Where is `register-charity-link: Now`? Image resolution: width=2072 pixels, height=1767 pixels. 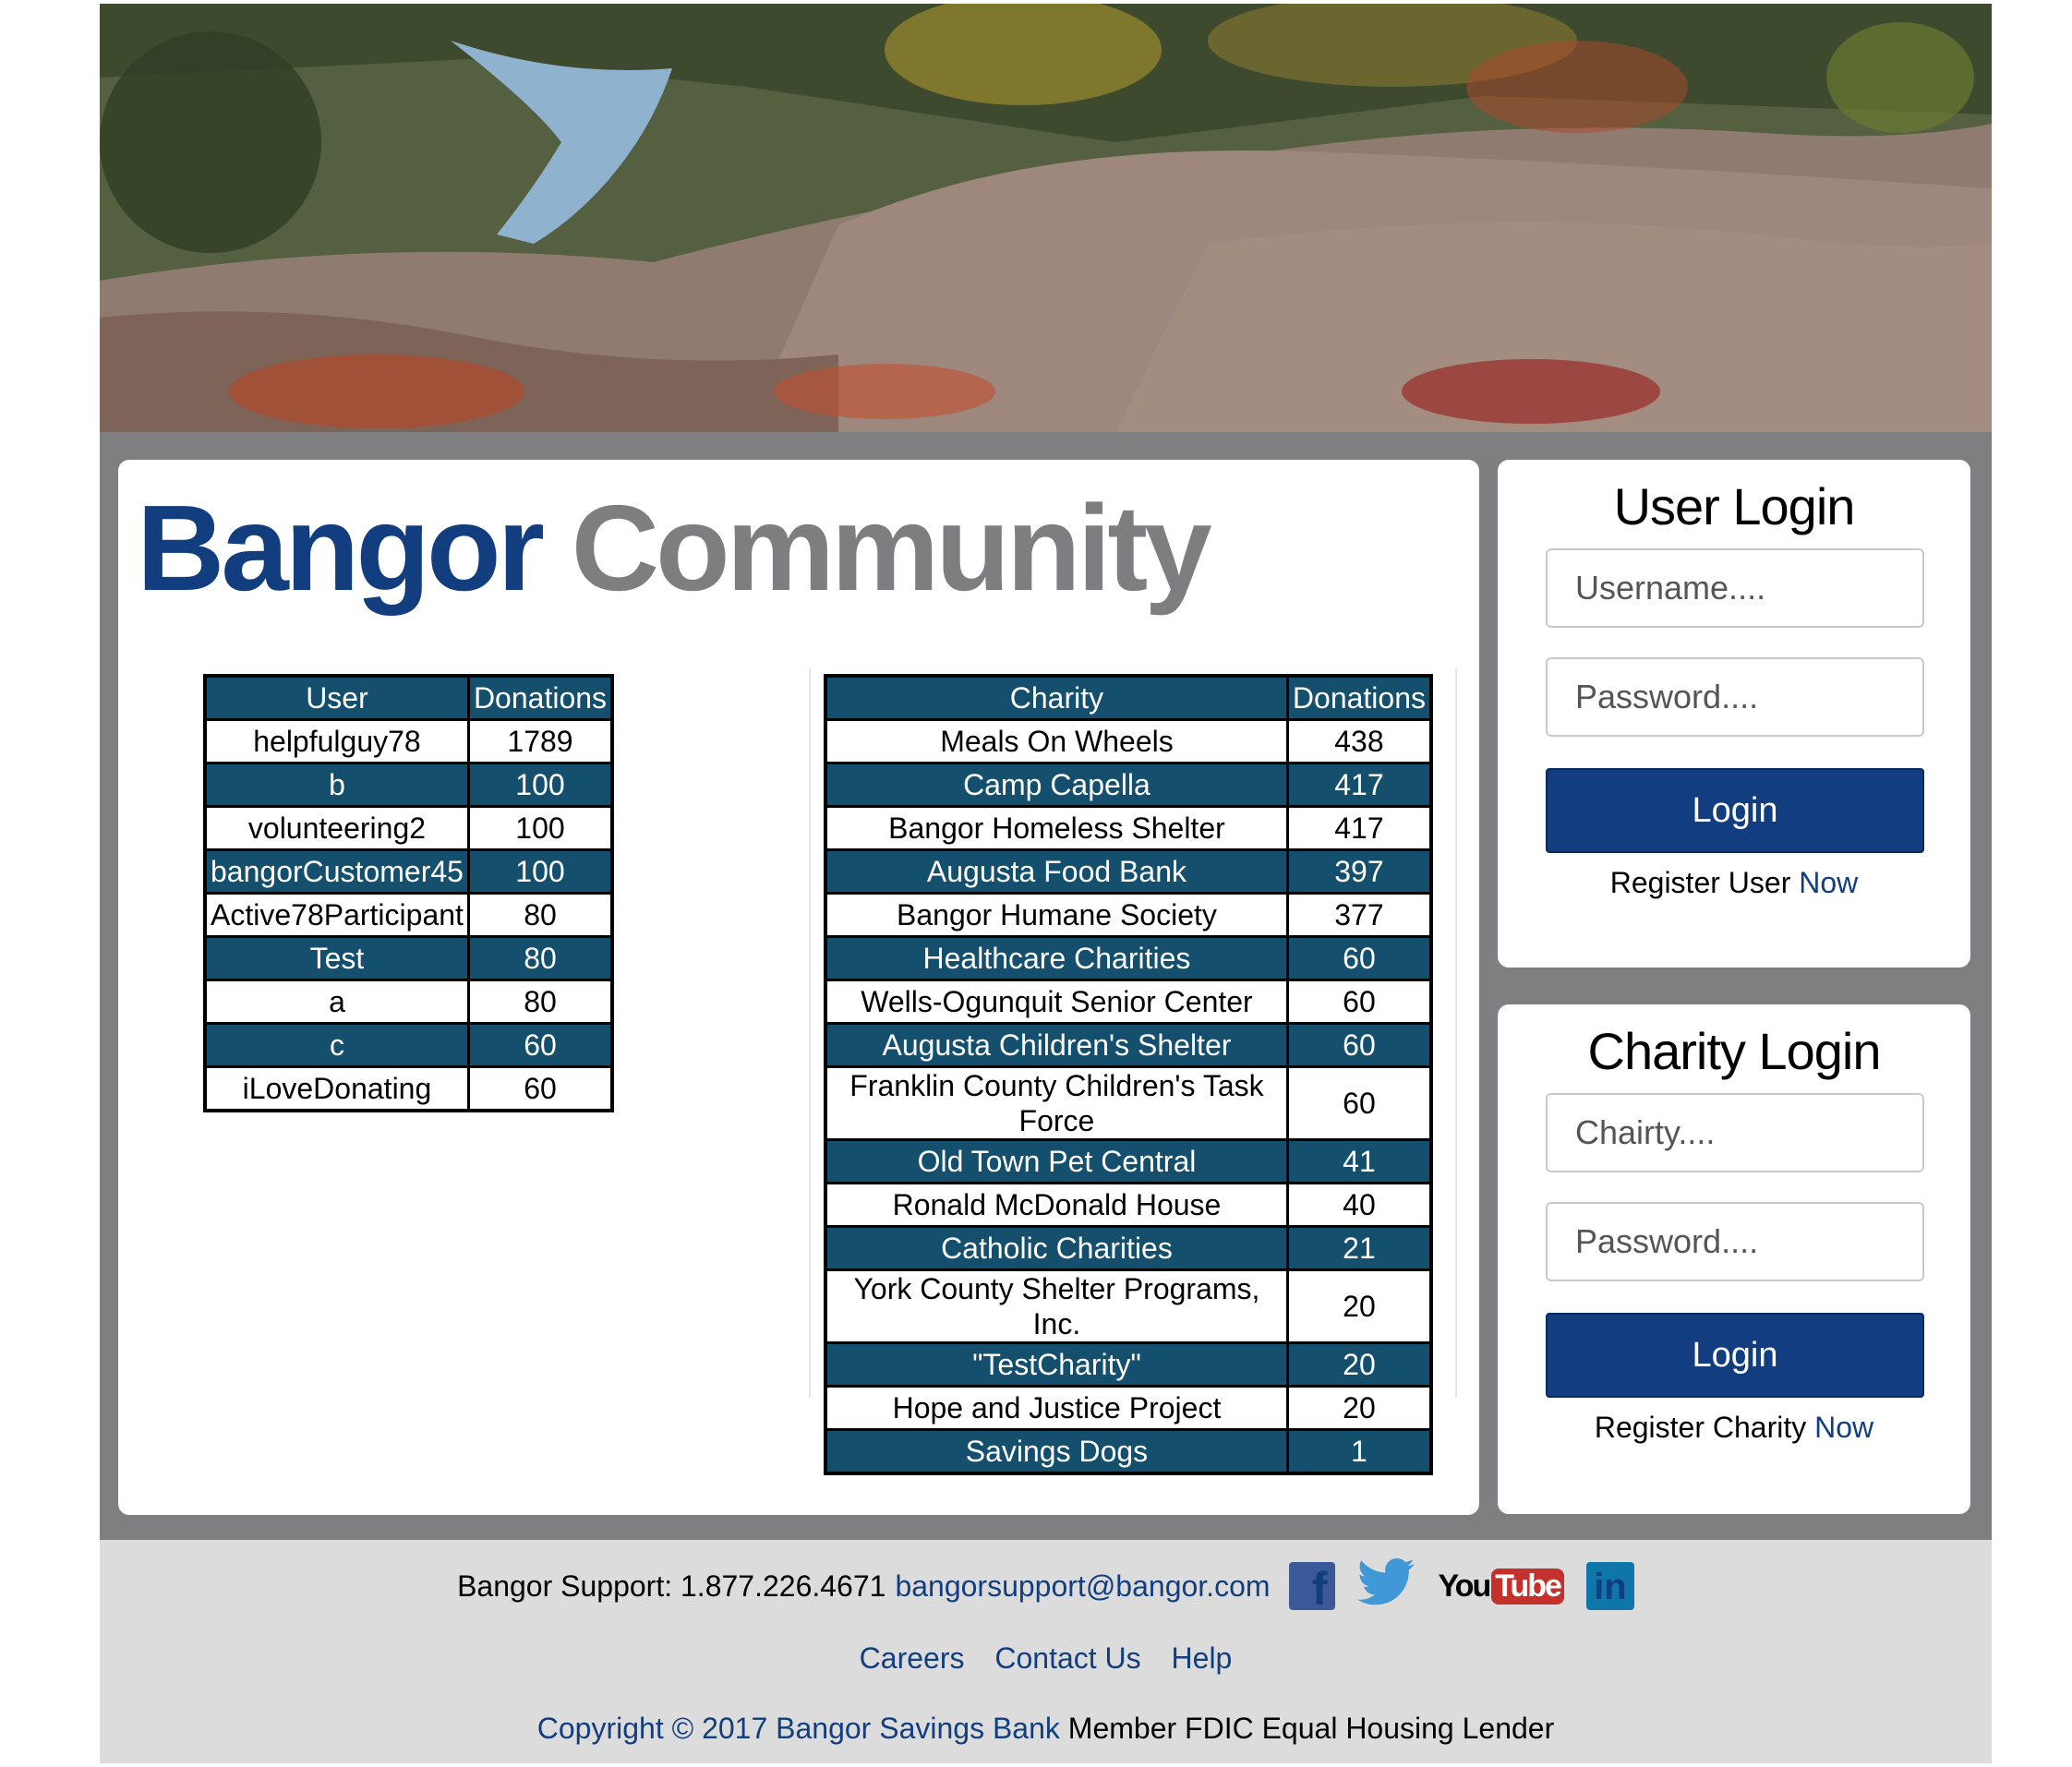 register-charity-link: Now is located at coordinates (1843, 1427).